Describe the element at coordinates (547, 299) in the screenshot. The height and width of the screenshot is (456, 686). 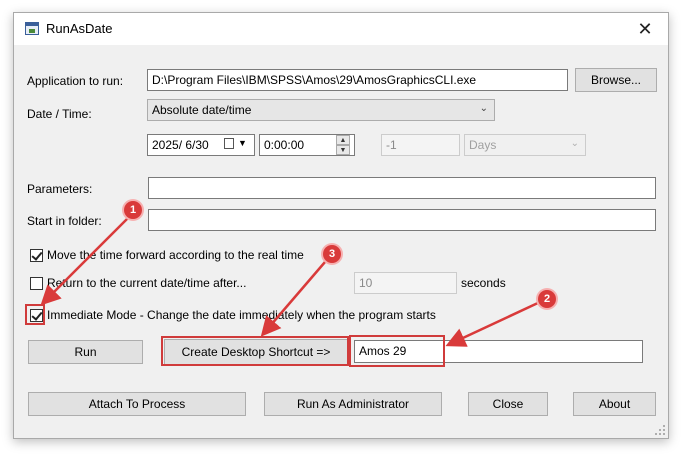
I see `step-badge-2: 2` at that location.